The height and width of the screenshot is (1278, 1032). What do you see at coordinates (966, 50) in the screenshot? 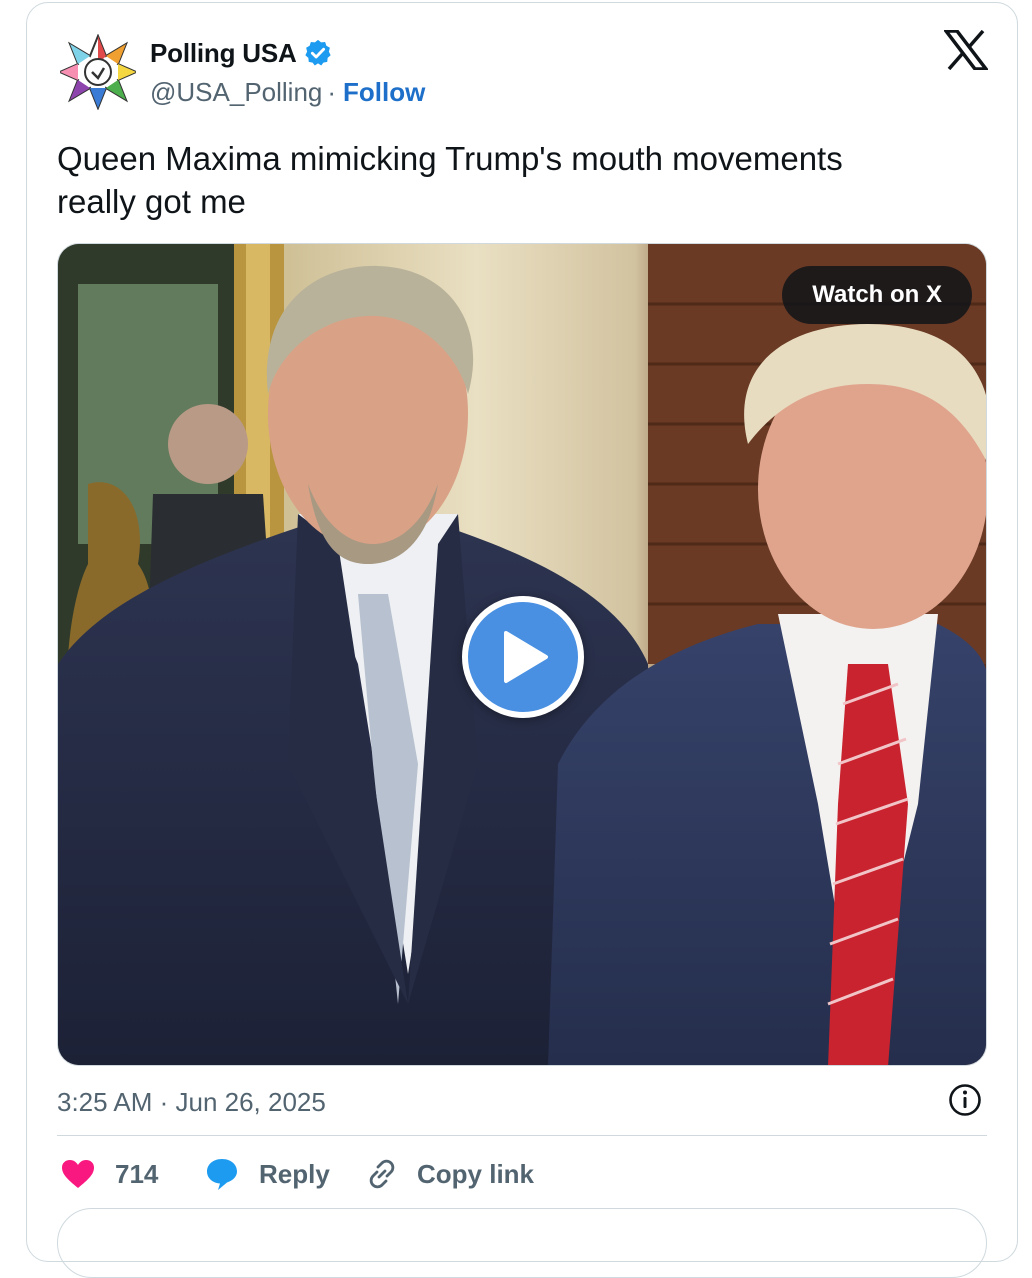
I see `x-logo-icon` at bounding box center [966, 50].